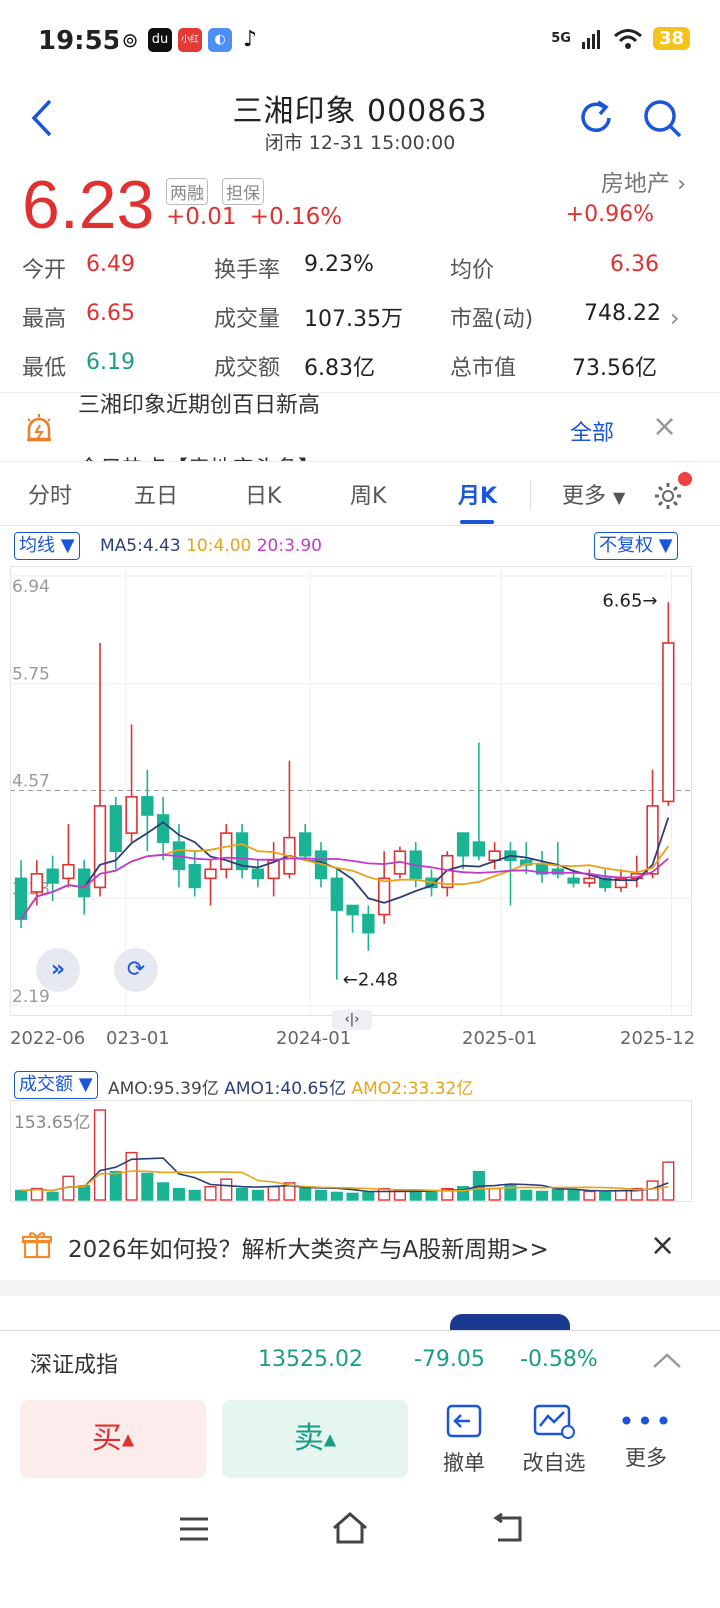 The image size is (720, 1608). Describe the element at coordinates (671, 38) in the screenshot. I see `battery-indicator: 38` at that location.